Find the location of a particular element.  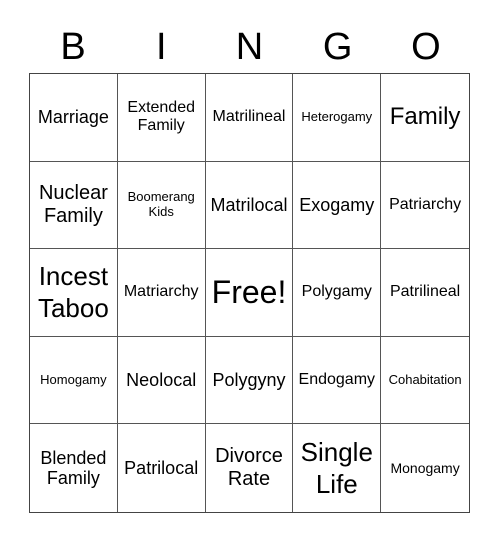

bingo-cell: Matrilocal is located at coordinates (249, 205).